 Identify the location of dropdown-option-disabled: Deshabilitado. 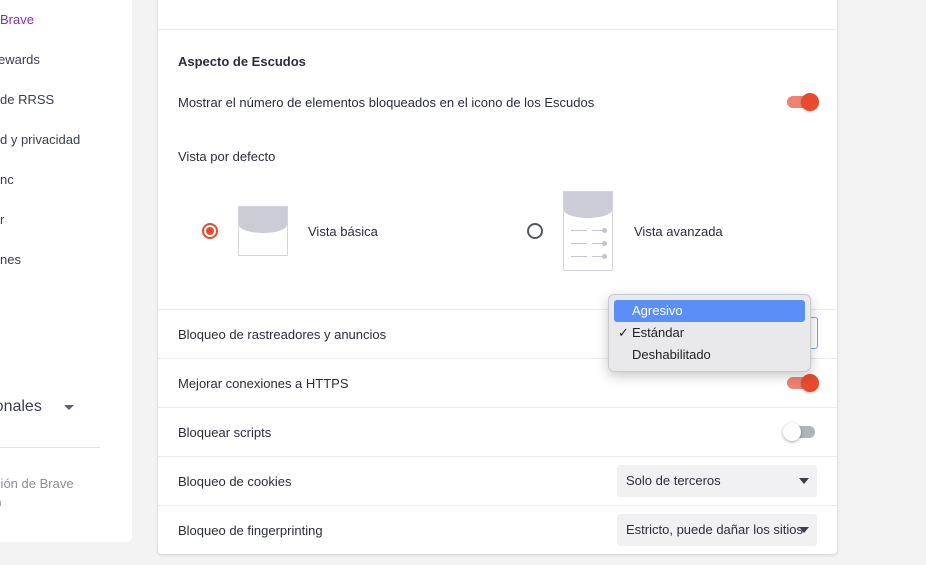
(709, 355).